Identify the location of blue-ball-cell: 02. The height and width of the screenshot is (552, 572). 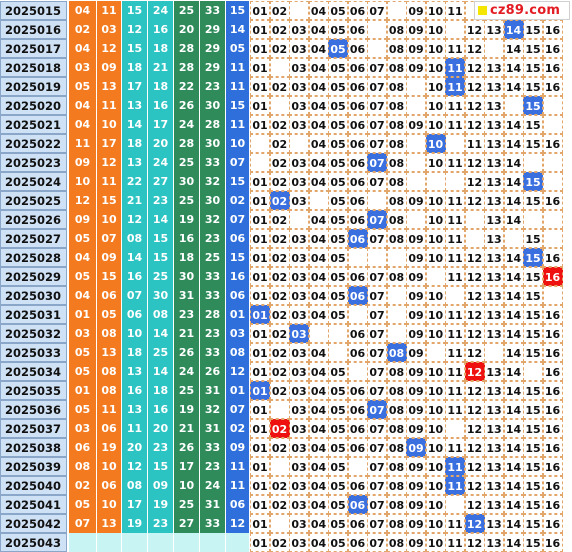
(238, 428).